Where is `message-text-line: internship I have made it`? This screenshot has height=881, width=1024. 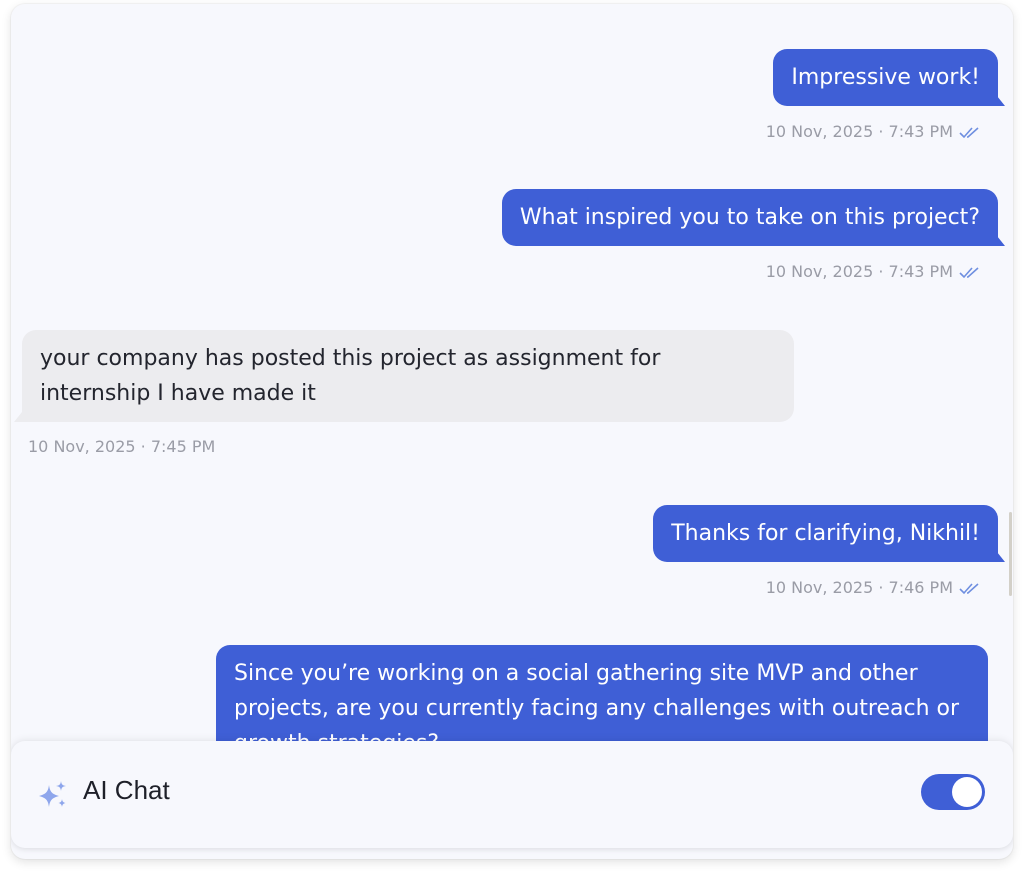 message-text-line: internship I have made it is located at coordinates (178, 393).